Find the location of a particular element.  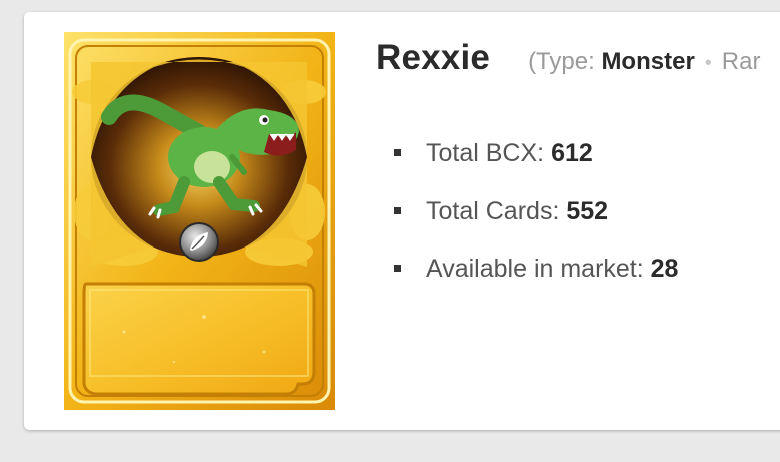

stat-available-in-market: Available in market: 28 is located at coordinates (536, 279).